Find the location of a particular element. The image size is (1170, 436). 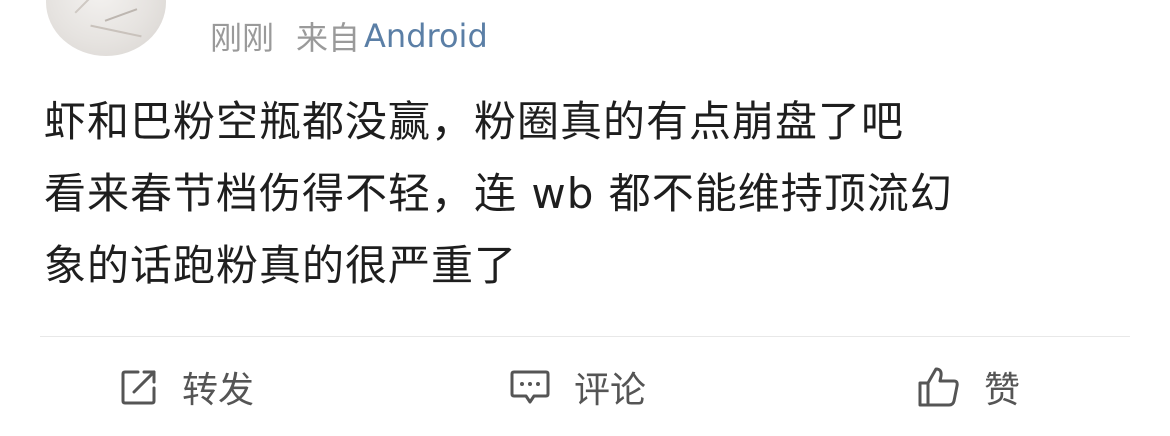

avatar is located at coordinates (106, 28).